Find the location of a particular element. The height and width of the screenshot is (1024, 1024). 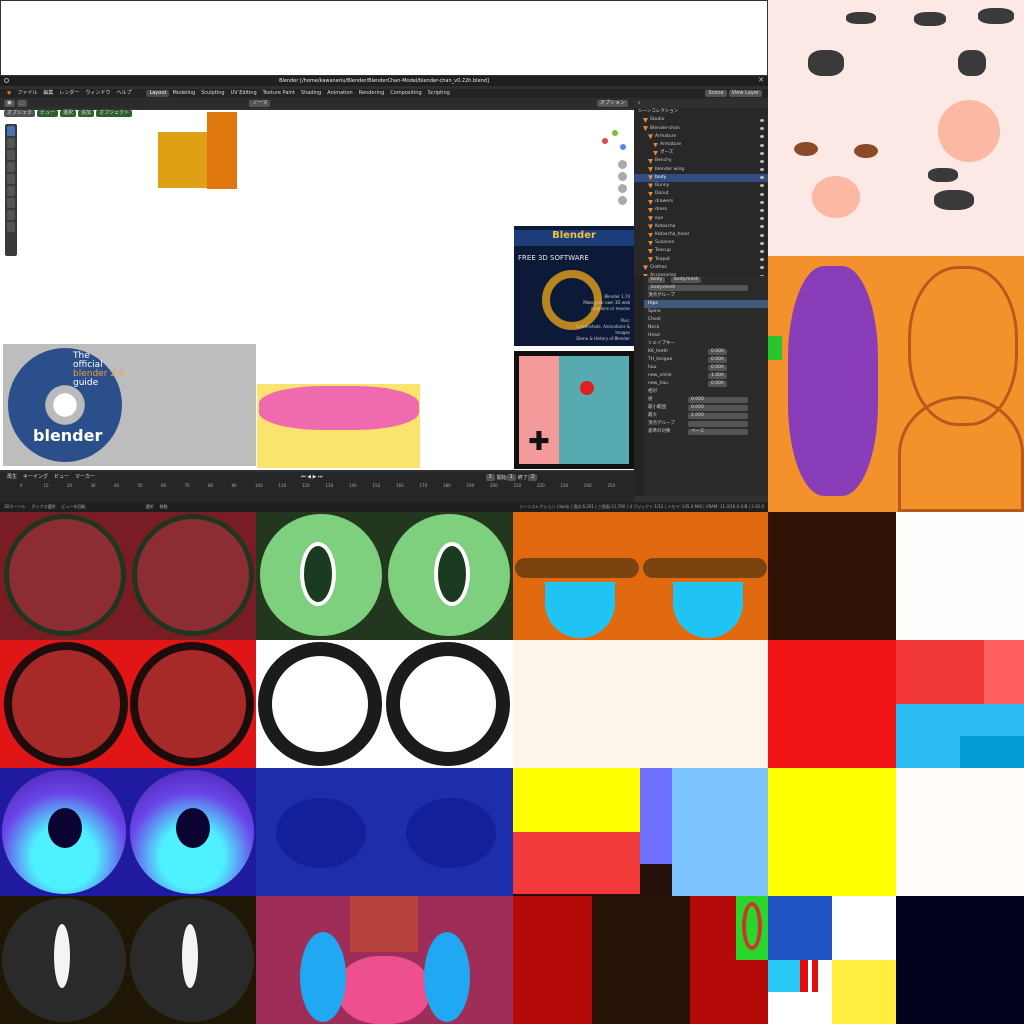

viewport-menu-select: 選択 is located at coordinates (68, 113).